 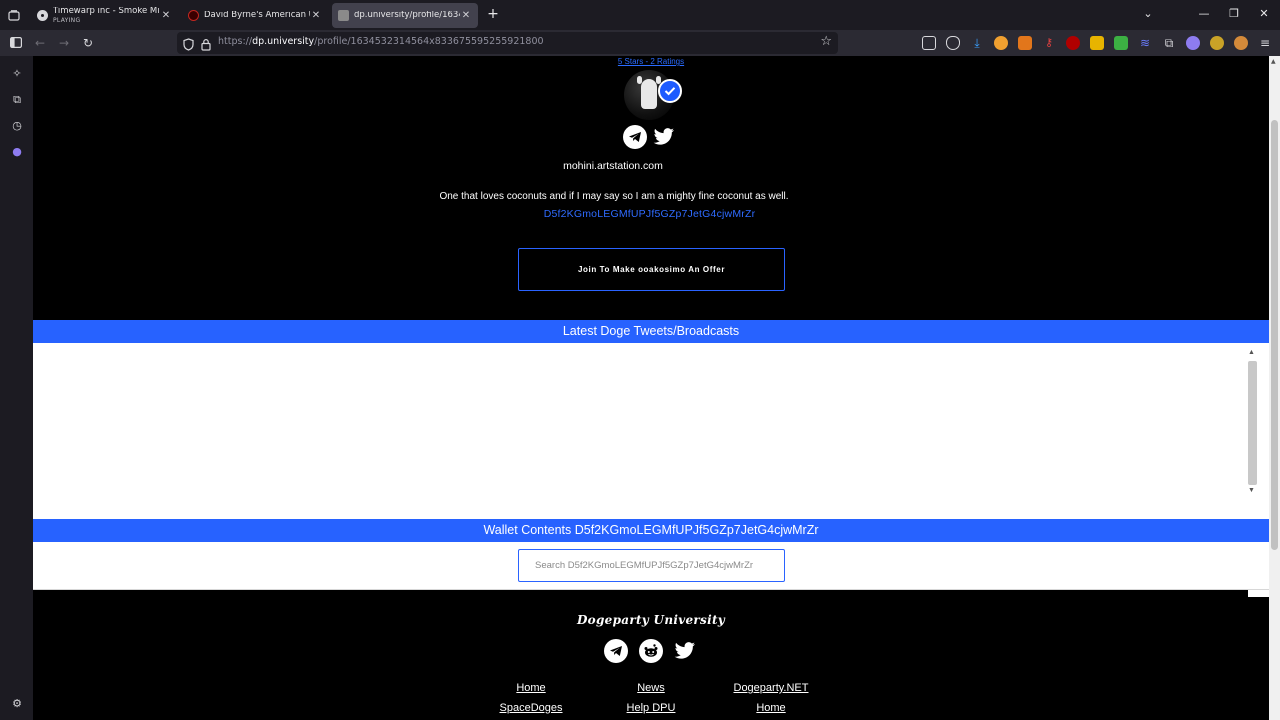 What do you see at coordinates (17, 704) in the screenshot?
I see `settings-gear-icon: ⚙` at bounding box center [17, 704].